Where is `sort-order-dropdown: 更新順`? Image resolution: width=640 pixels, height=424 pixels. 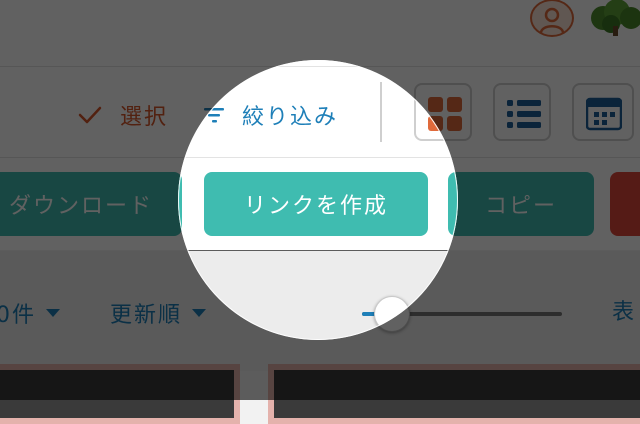 sort-order-dropdown: 更新順 is located at coordinates (158, 313).